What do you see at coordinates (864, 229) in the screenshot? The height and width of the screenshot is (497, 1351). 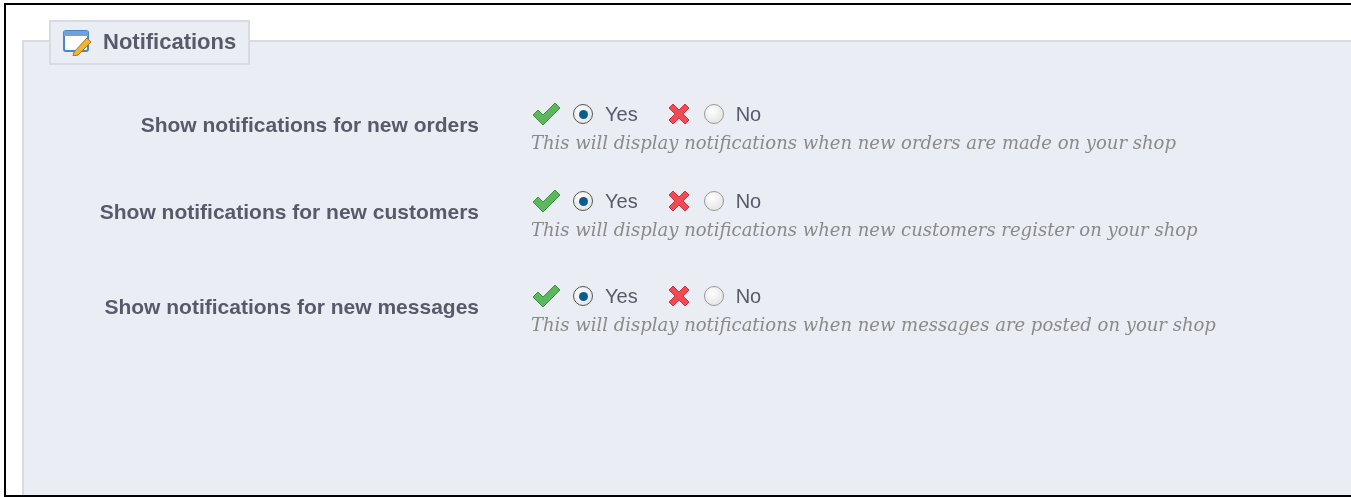 I see `help-text: This will display notifications when new customers register on your shop` at bounding box center [864, 229].